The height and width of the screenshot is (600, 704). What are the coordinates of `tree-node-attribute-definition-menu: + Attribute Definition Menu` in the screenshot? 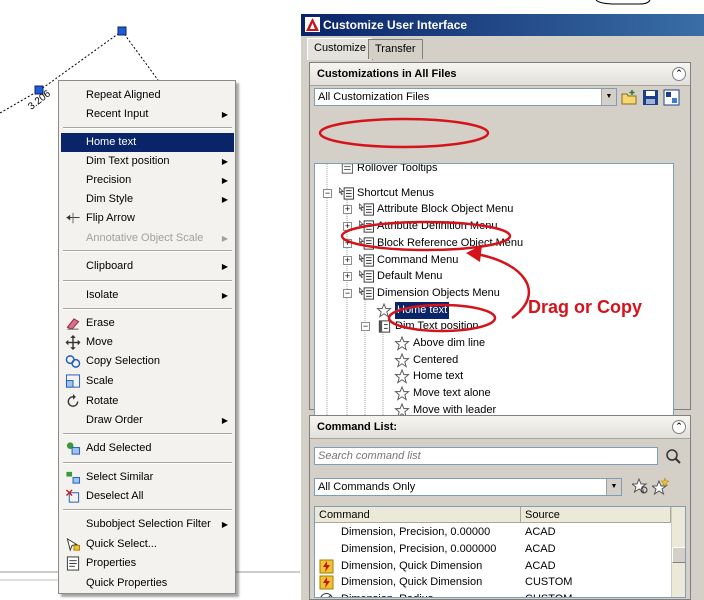 It's located at (493, 226).